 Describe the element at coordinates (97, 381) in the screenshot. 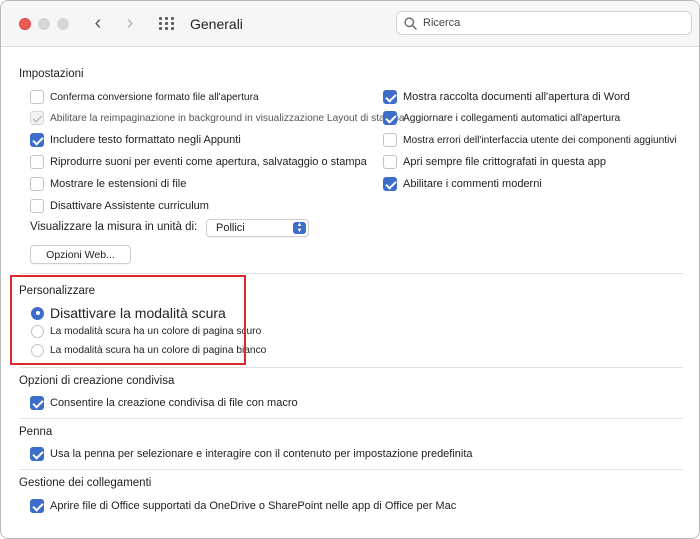

I see `section-title-coauthoring: Opzioni di creazione condivisa` at that location.